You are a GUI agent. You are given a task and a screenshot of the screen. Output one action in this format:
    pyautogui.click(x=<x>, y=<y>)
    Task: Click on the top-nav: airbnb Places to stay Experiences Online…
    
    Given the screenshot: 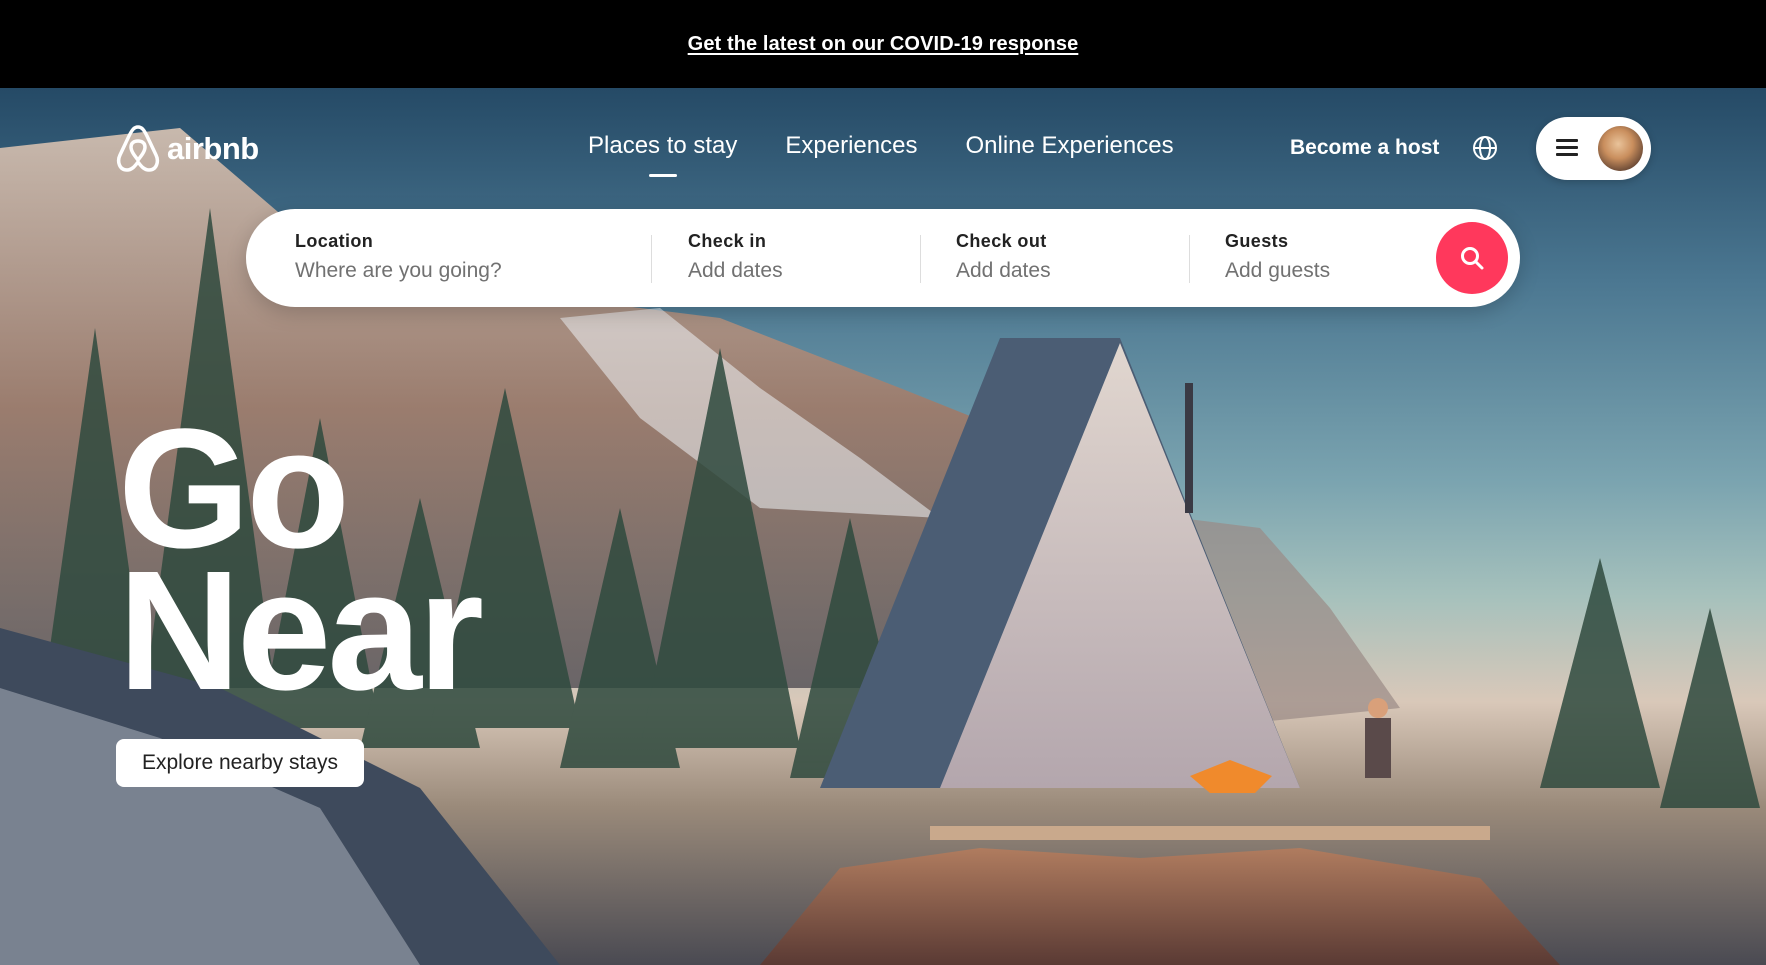 What is the action you would take?
    pyautogui.click(x=883, y=148)
    